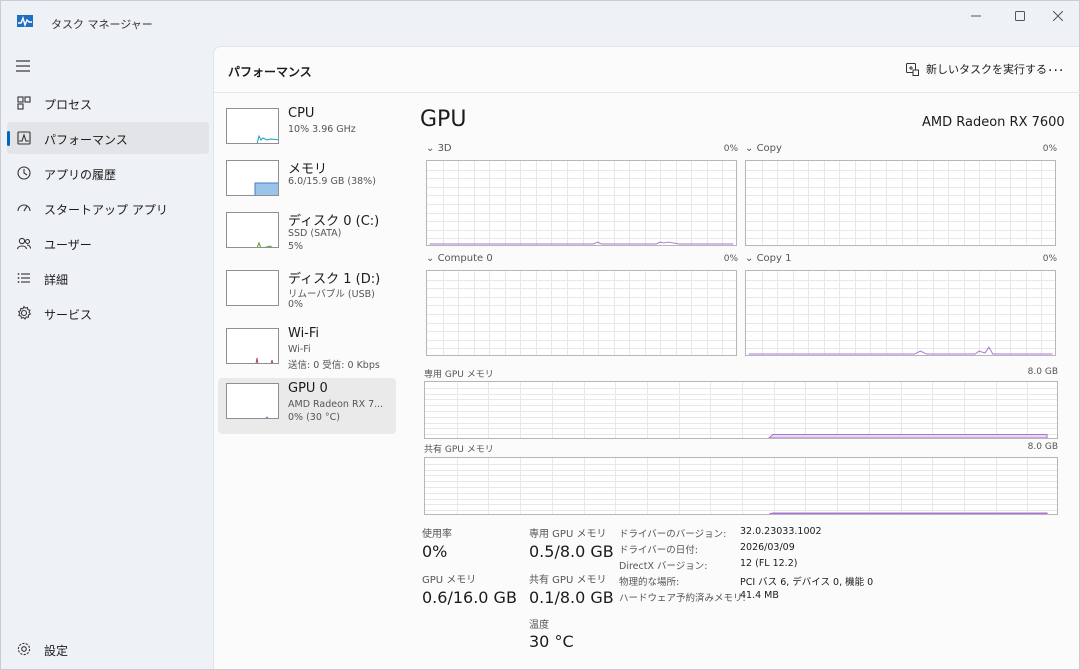  Describe the element at coordinates (296, 246) in the screenshot. I see `device-status: 5%` at that location.